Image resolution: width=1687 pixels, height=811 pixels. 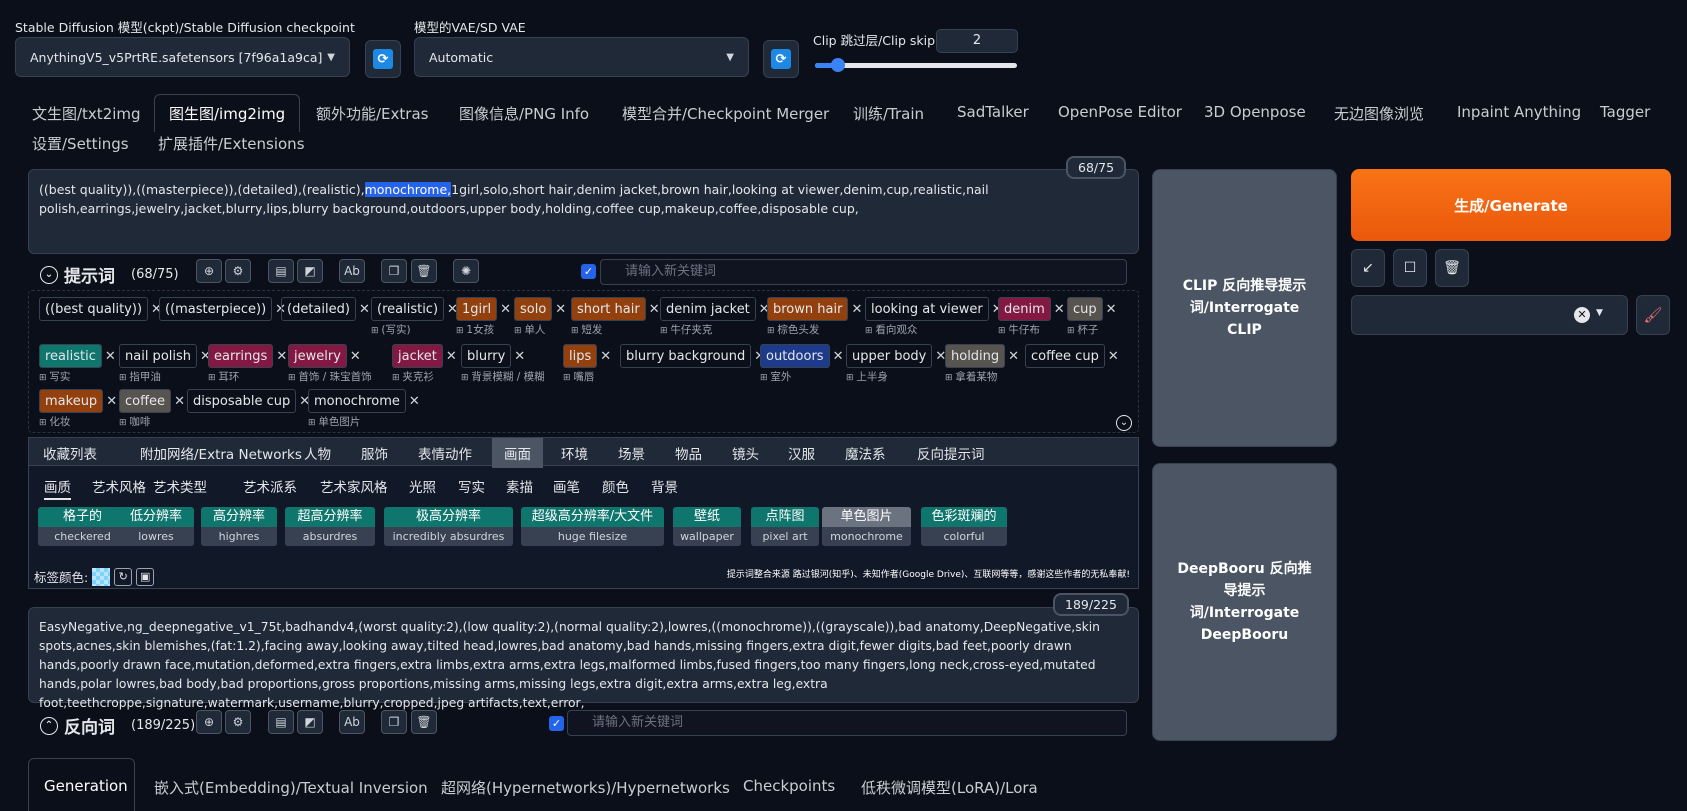 What do you see at coordinates (993, 112) in the screenshot?
I see `tab-6: SadTalker` at bounding box center [993, 112].